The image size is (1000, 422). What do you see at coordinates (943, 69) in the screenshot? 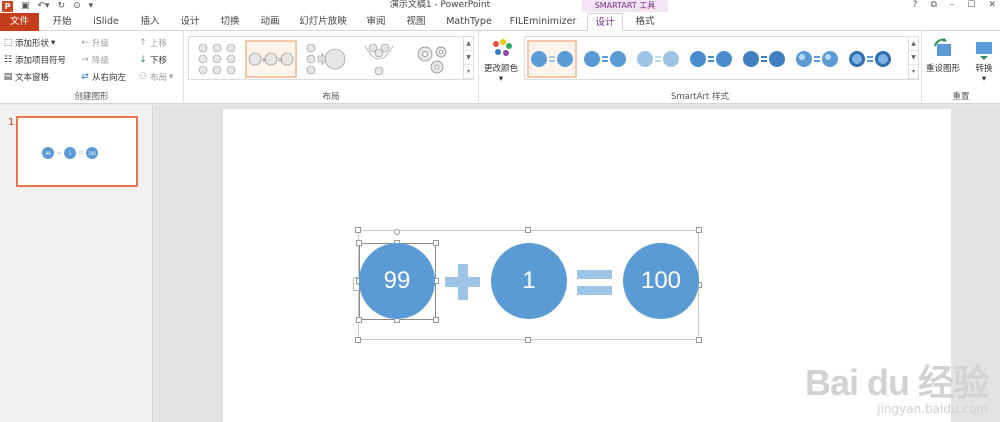
I see `reset-graphic-label: 重设图形` at bounding box center [943, 69].